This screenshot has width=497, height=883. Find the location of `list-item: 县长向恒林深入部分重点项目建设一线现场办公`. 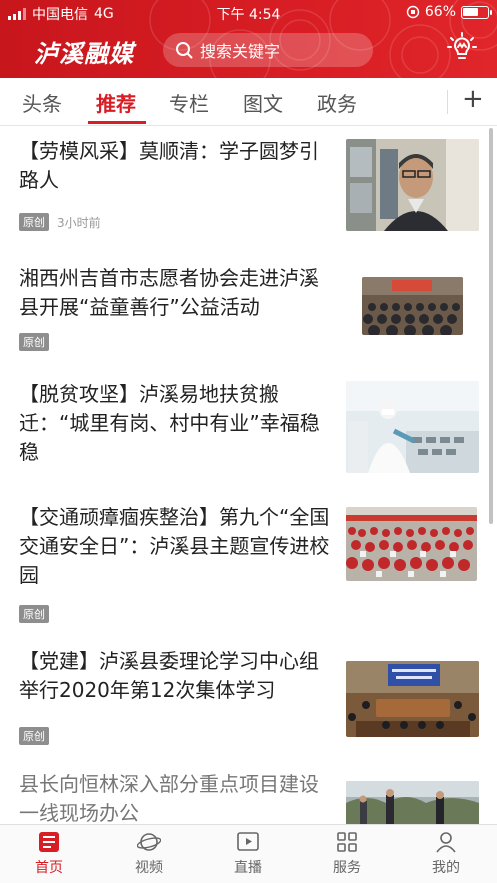

list-item: 县长向恒林深入部分重点项目建设一线现场办公 is located at coordinates (248, 789).